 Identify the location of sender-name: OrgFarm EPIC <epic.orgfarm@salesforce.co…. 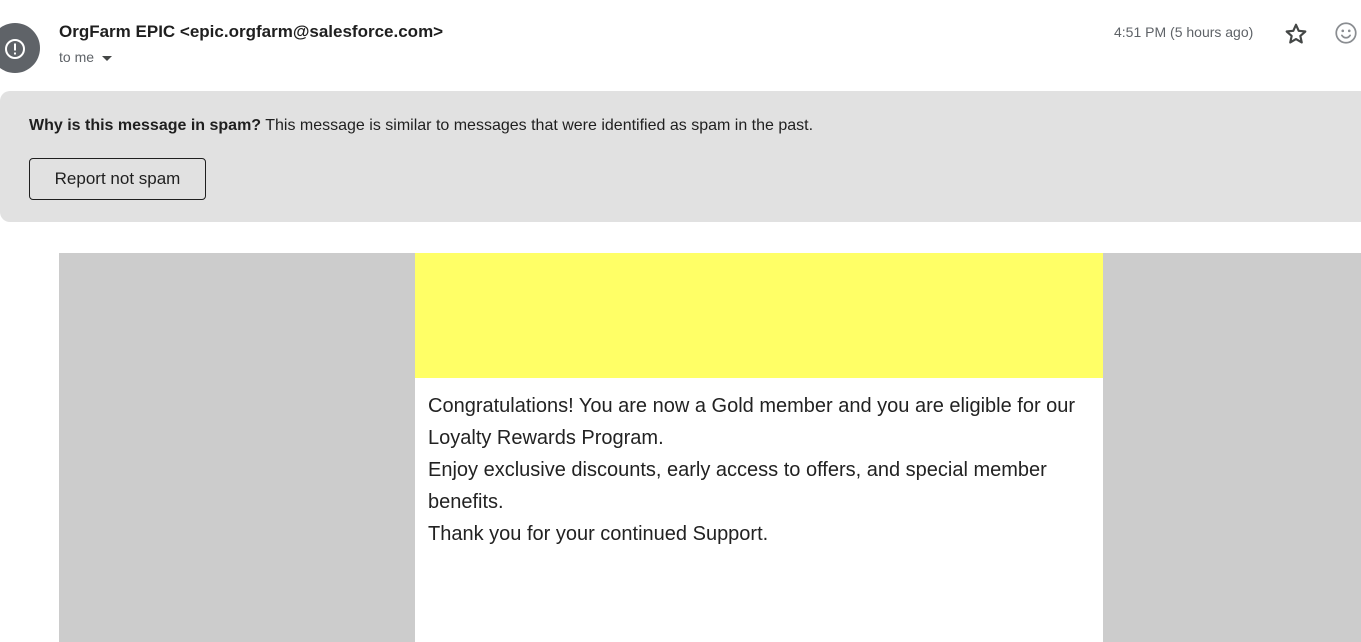
(251, 32).